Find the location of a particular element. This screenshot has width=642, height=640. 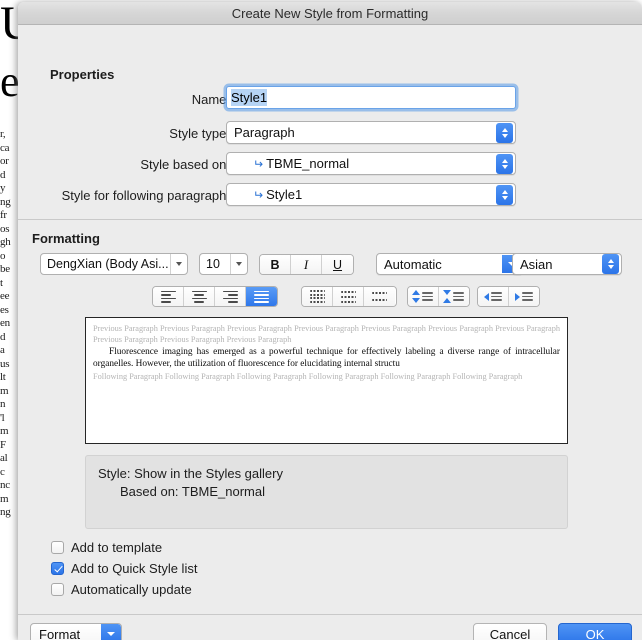

align-left-button is located at coordinates (168, 296).